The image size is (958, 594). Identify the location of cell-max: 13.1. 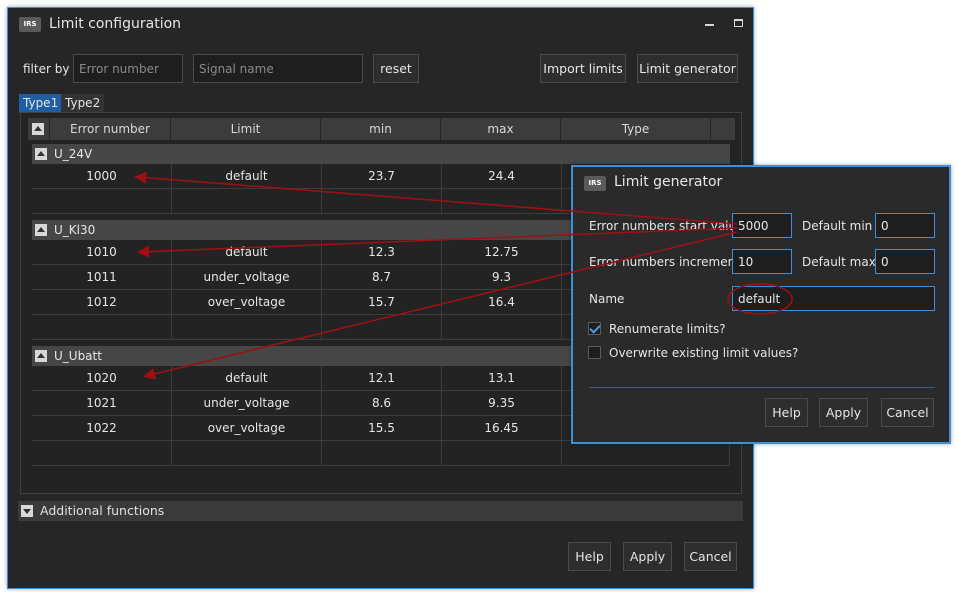
(502, 378).